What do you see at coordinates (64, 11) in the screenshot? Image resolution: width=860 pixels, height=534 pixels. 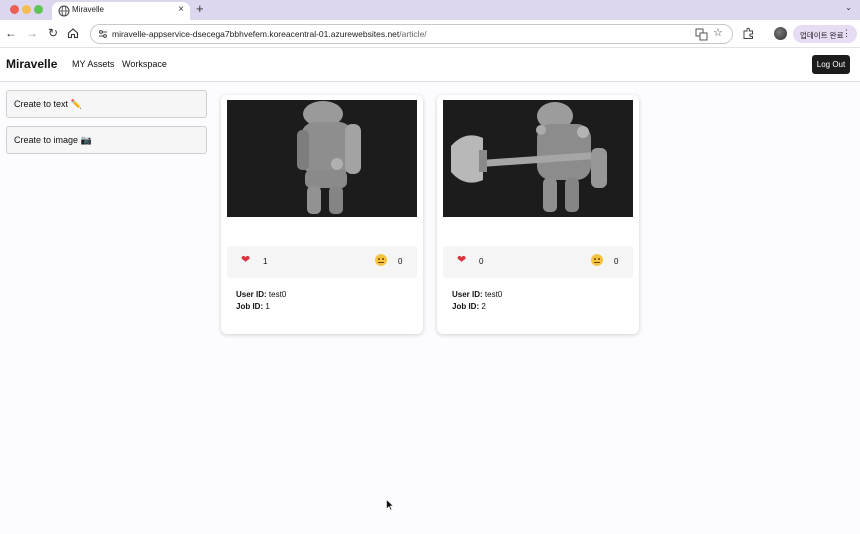 I see `globe-icon` at bounding box center [64, 11].